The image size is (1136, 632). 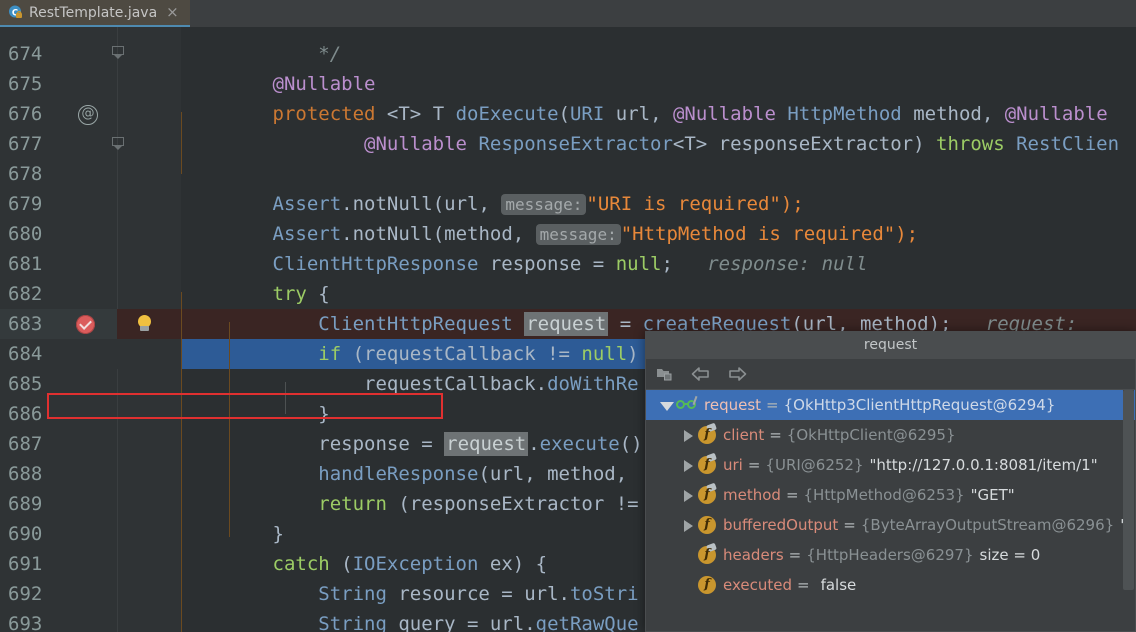 I want to click on code-token: doWithRe, so click(x=593, y=384).